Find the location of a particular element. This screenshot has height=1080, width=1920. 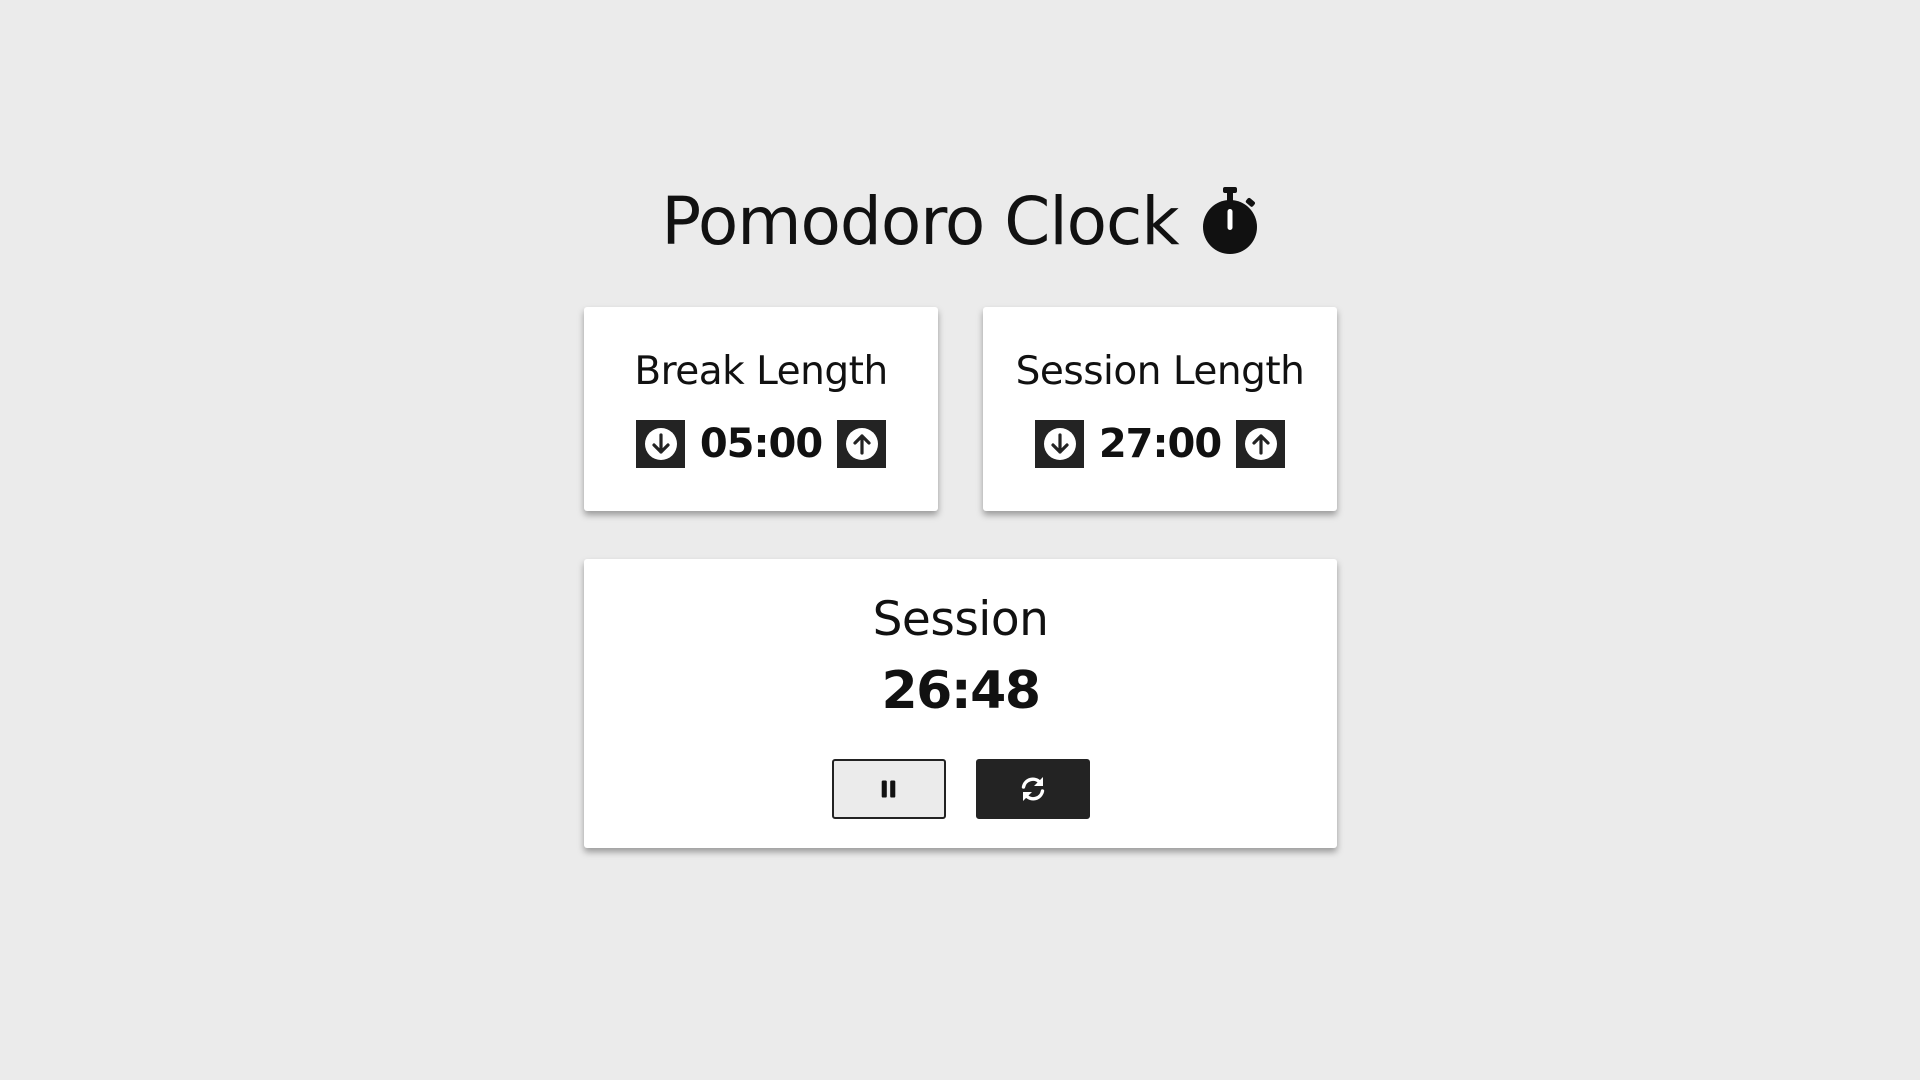

timer-card: Session 26:48 is located at coordinates (960, 703).